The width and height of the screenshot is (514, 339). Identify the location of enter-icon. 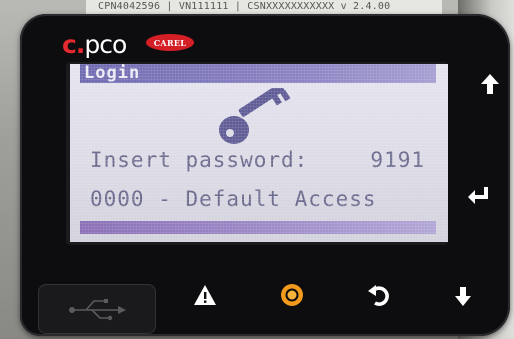
(478, 195).